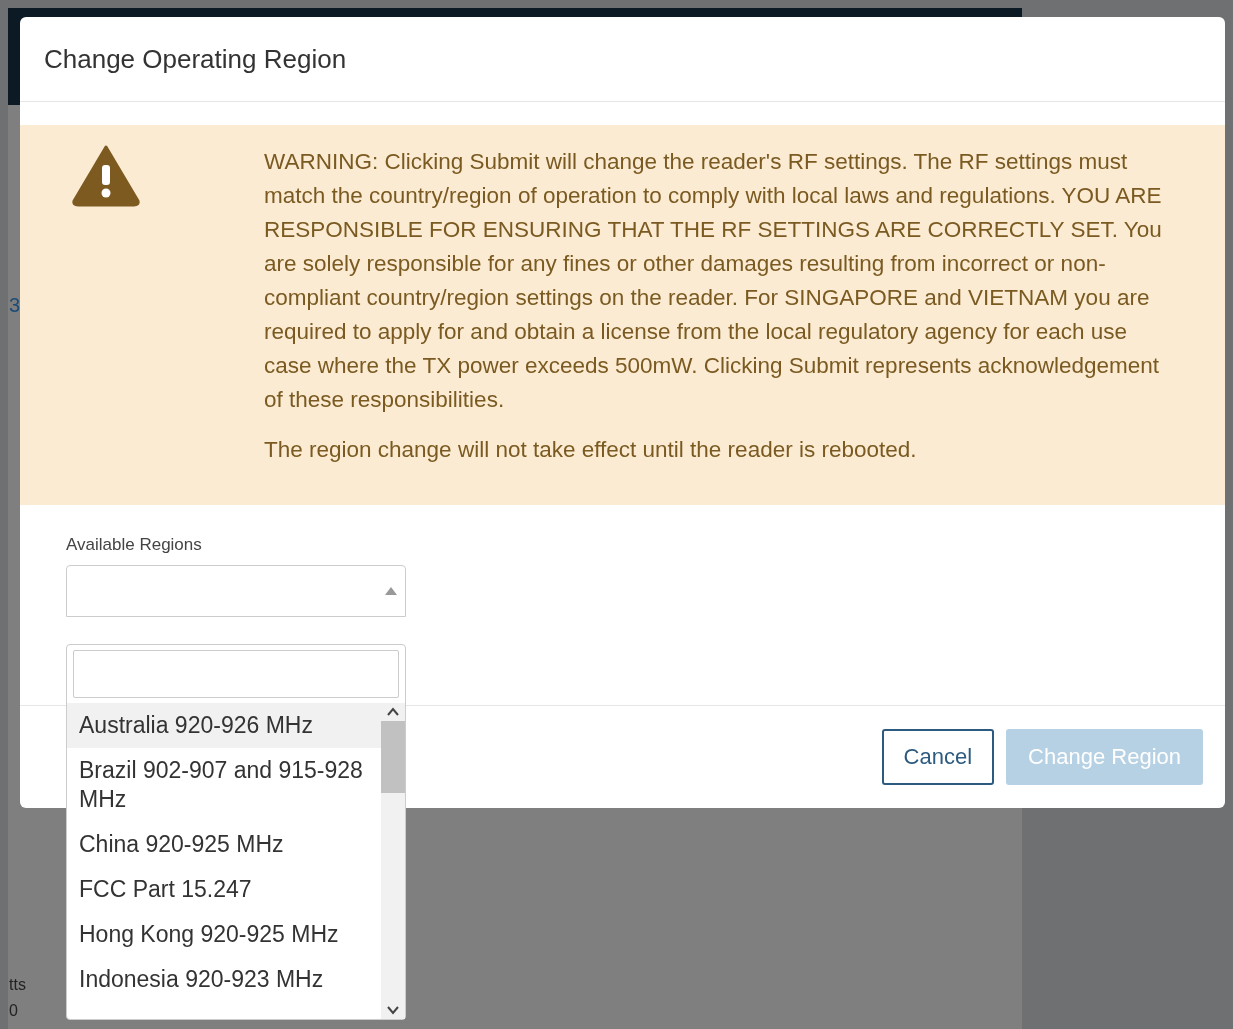 The image size is (1233, 1029). What do you see at coordinates (236, 674) in the screenshot?
I see `search-field` at bounding box center [236, 674].